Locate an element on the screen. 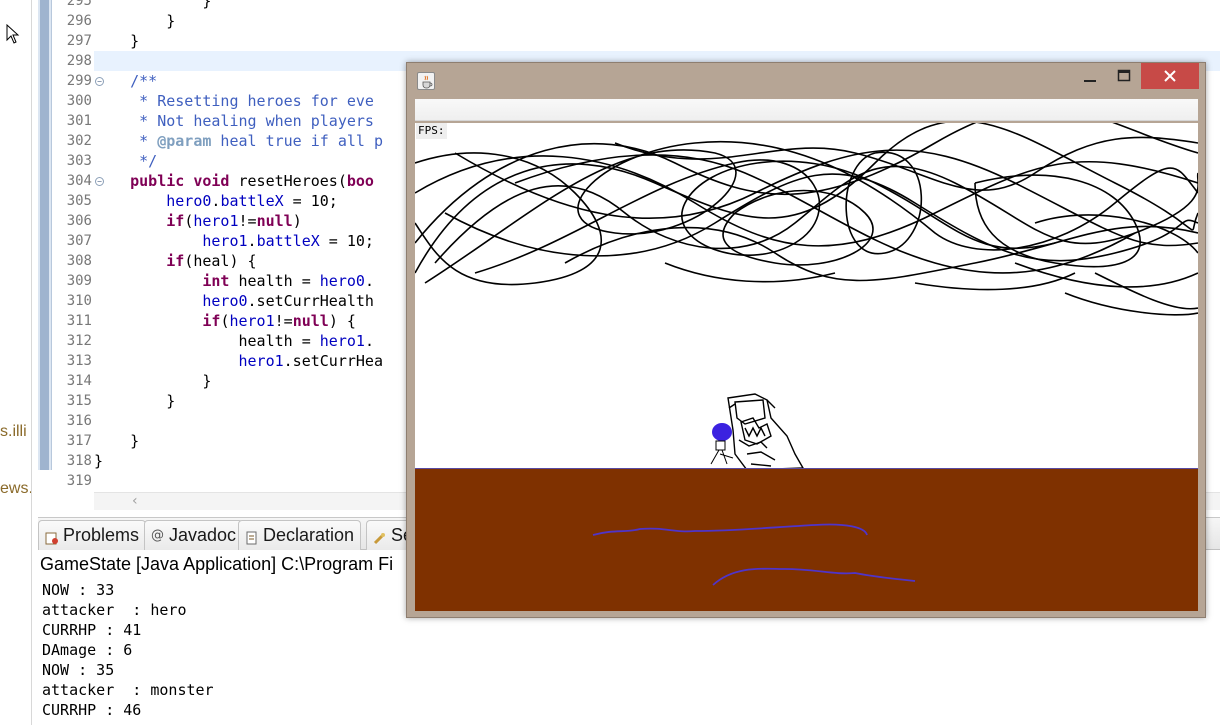  tab-declaration: Declaration is located at coordinates (300, 535).